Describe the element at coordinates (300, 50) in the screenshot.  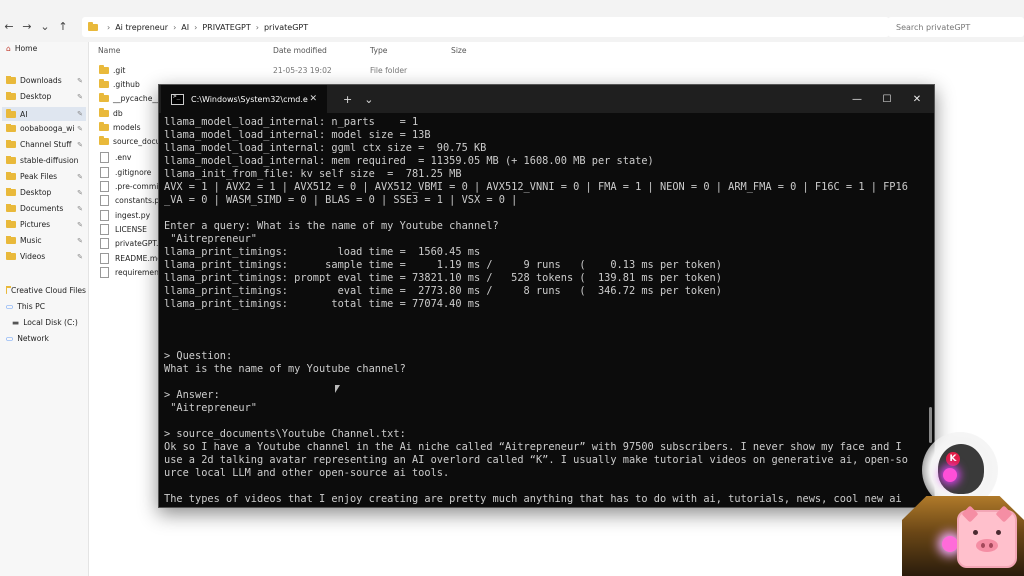
I see `column-header-date: Date modified` at that location.